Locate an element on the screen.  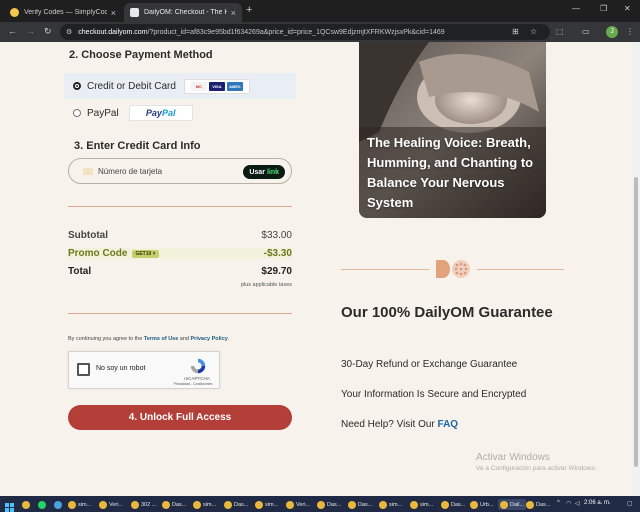
terms-and: and is located at coordinates (184, 339).